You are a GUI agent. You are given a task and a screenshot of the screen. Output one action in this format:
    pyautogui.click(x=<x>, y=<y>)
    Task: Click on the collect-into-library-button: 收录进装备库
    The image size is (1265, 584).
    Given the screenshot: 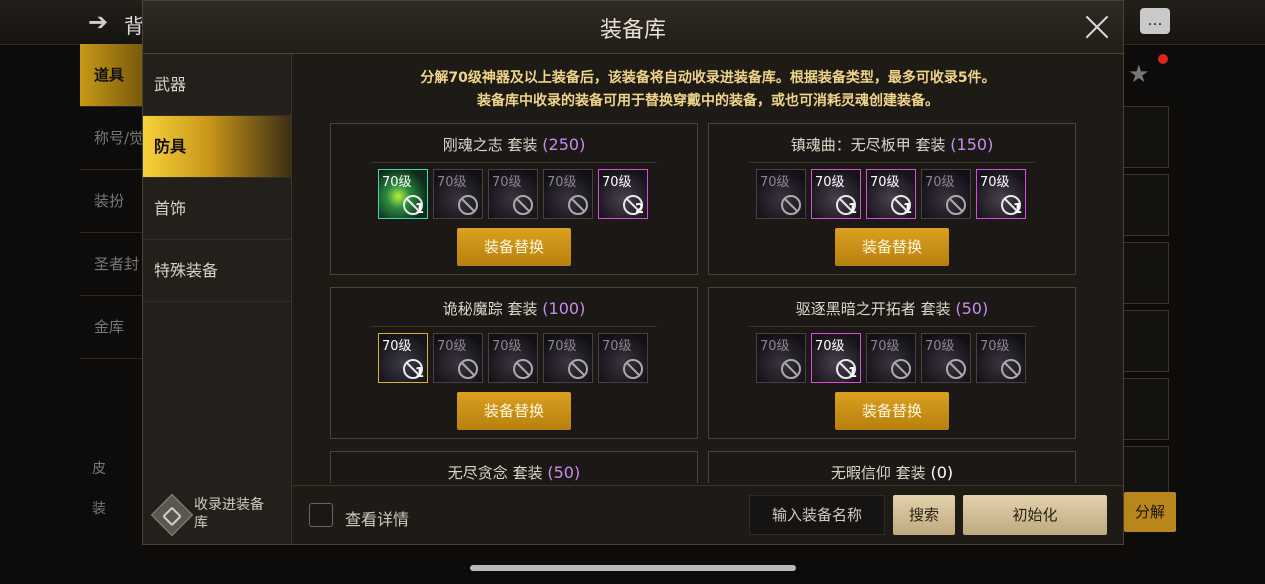 What is the action you would take?
    pyautogui.click(x=218, y=515)
    